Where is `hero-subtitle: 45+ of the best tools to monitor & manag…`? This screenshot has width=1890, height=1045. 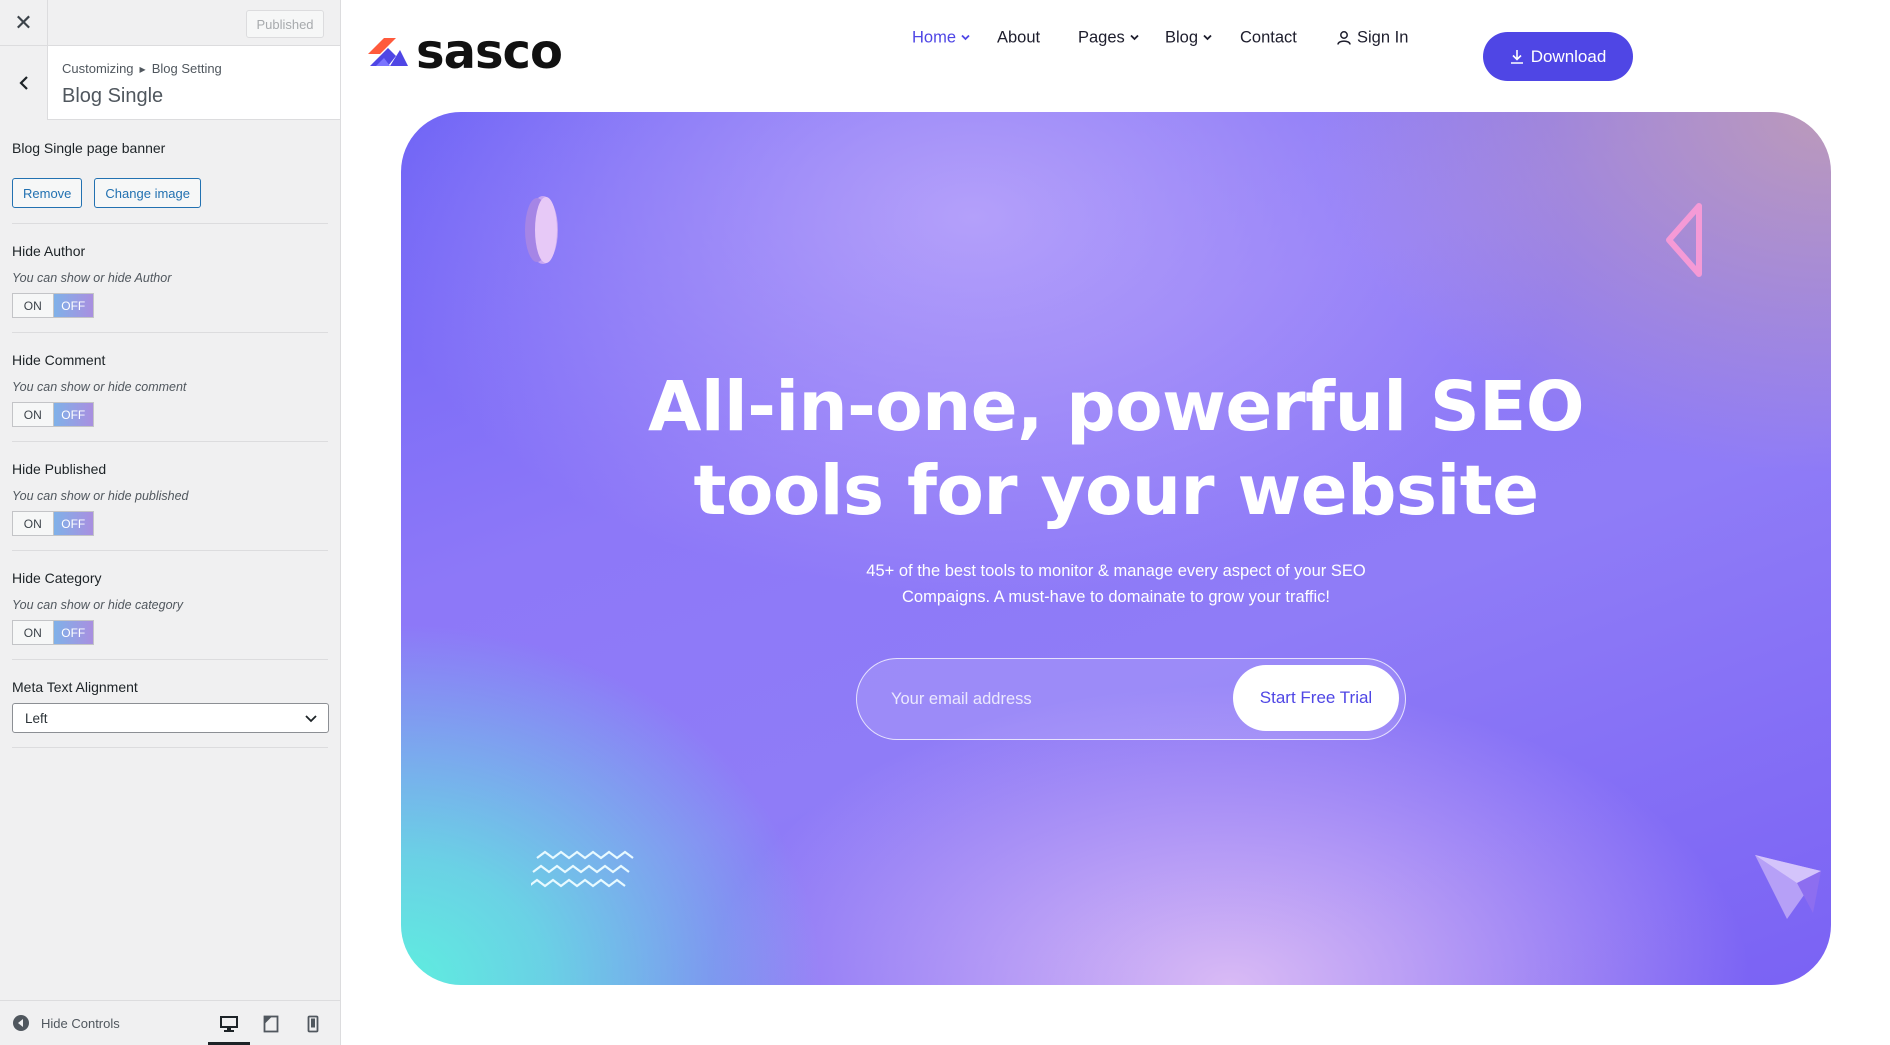
hero-subtitle: 45+ of the best tools to monitor & manag… is located at coordinates (1116, 584).